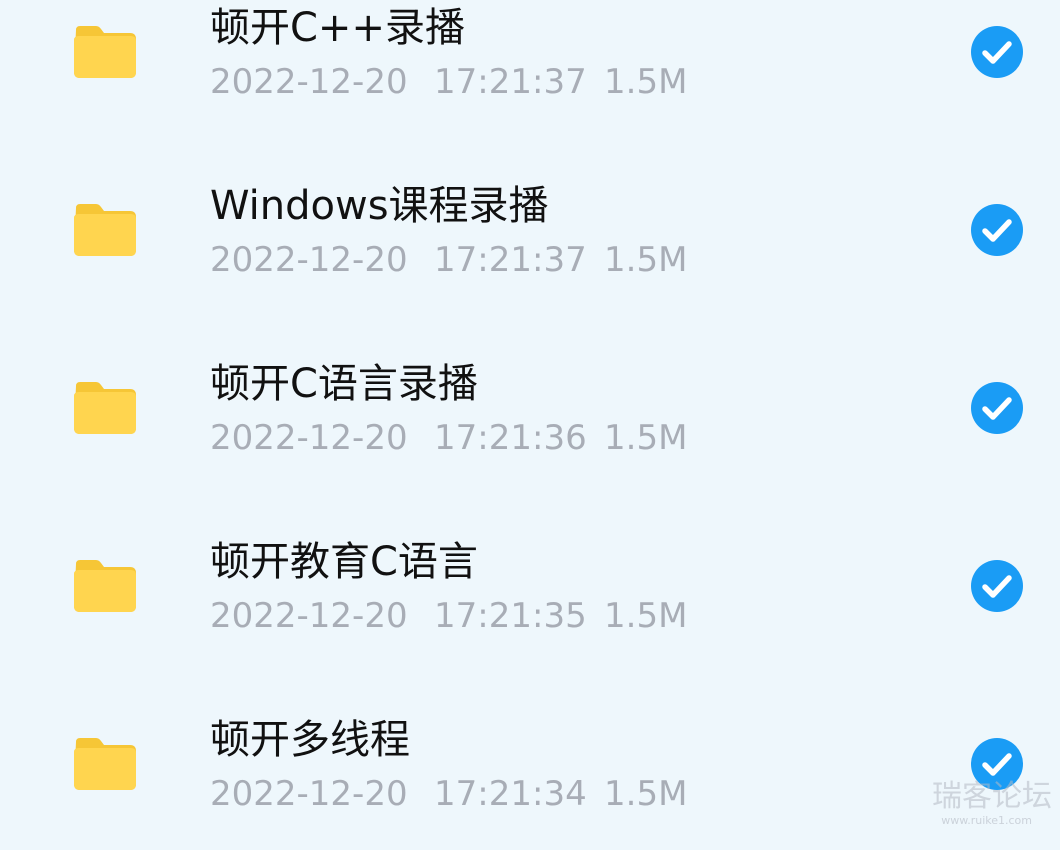 The width and height of the screenshot is (1060, 850). I want to click on file-name: 顿开教育C语言, so click(344, 562).